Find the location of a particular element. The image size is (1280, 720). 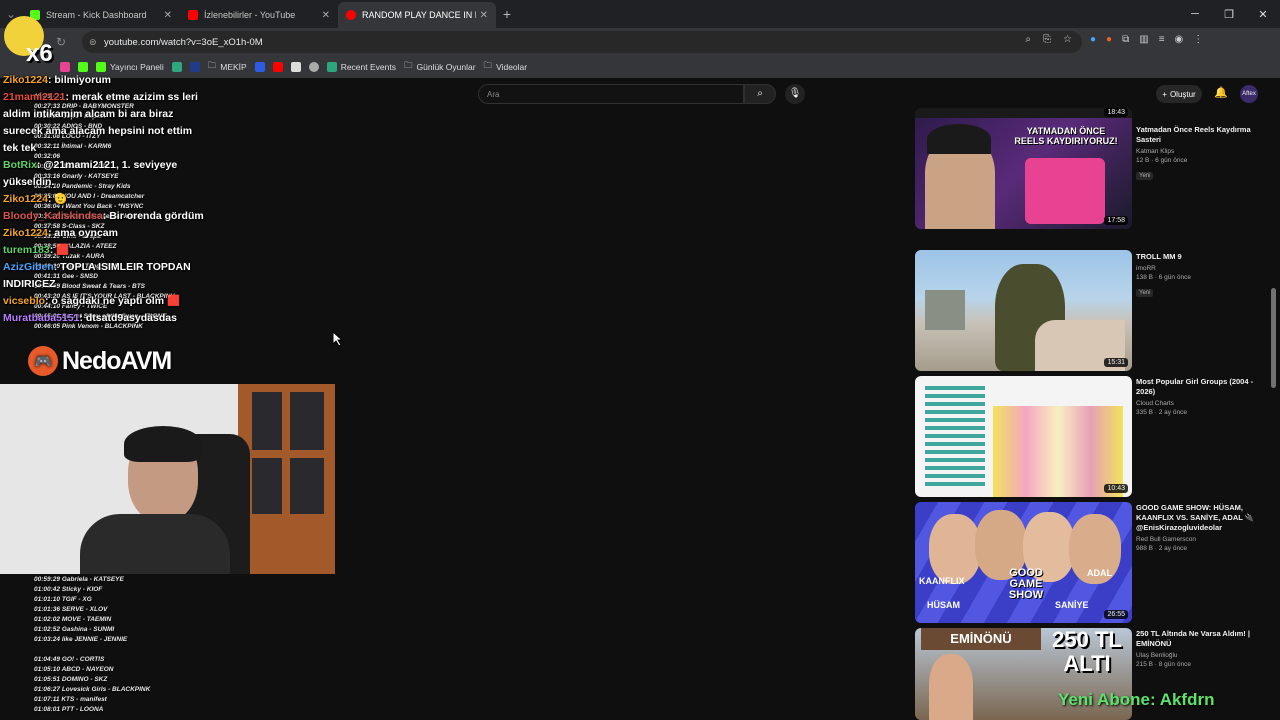

video-stats: 138 B · 6 gün önce is located at coordinates (1163, 277).